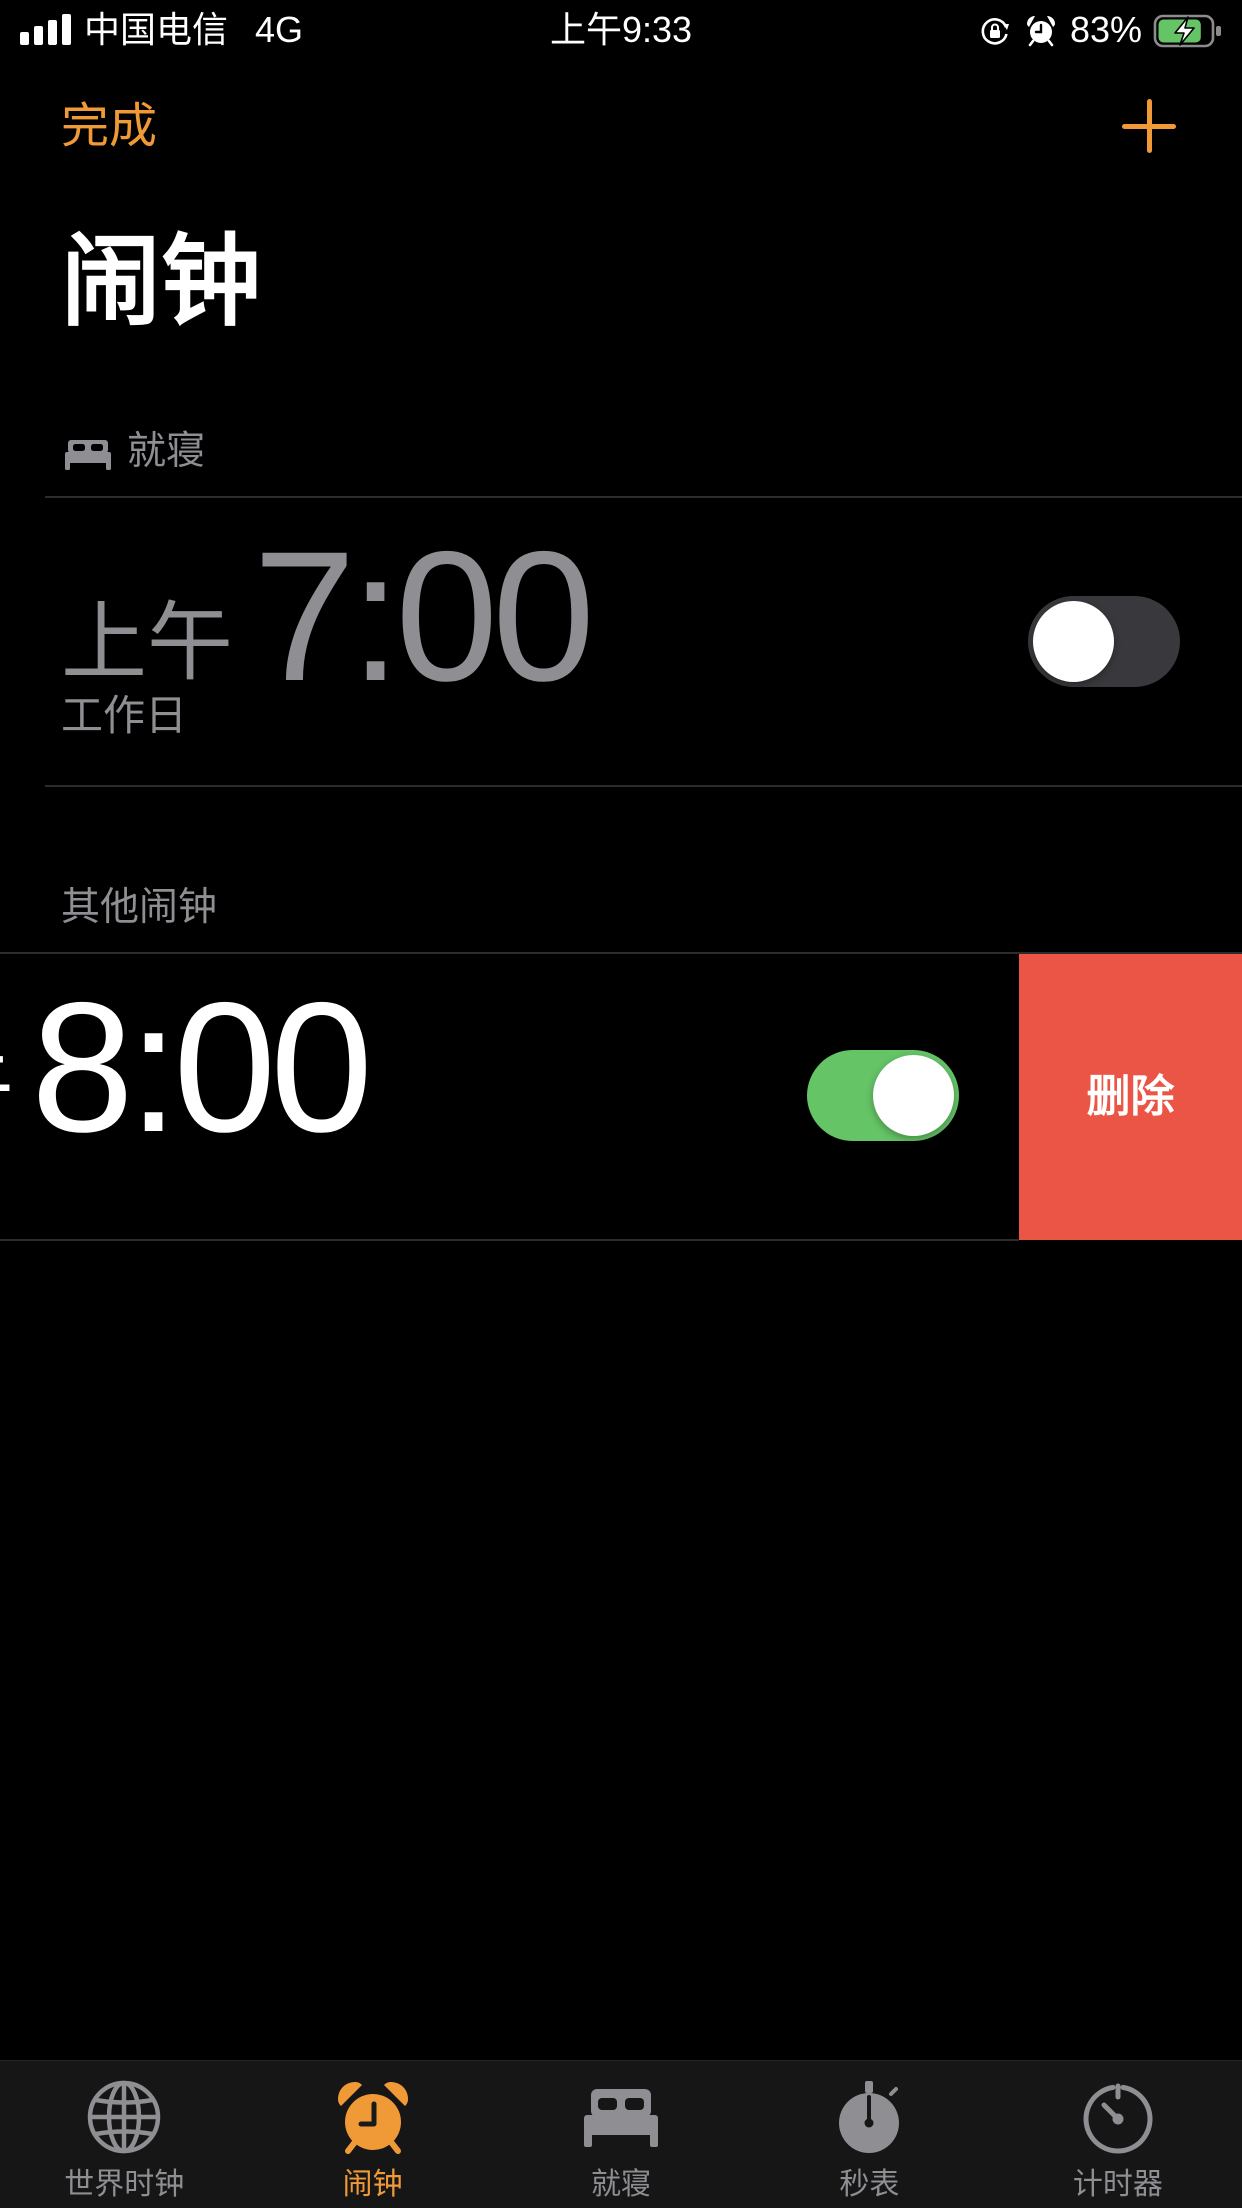  Describe the element at coordinates (621, 641) in the screenshot. I see `alarm-row: 上午 7:00 工作日` at that location.